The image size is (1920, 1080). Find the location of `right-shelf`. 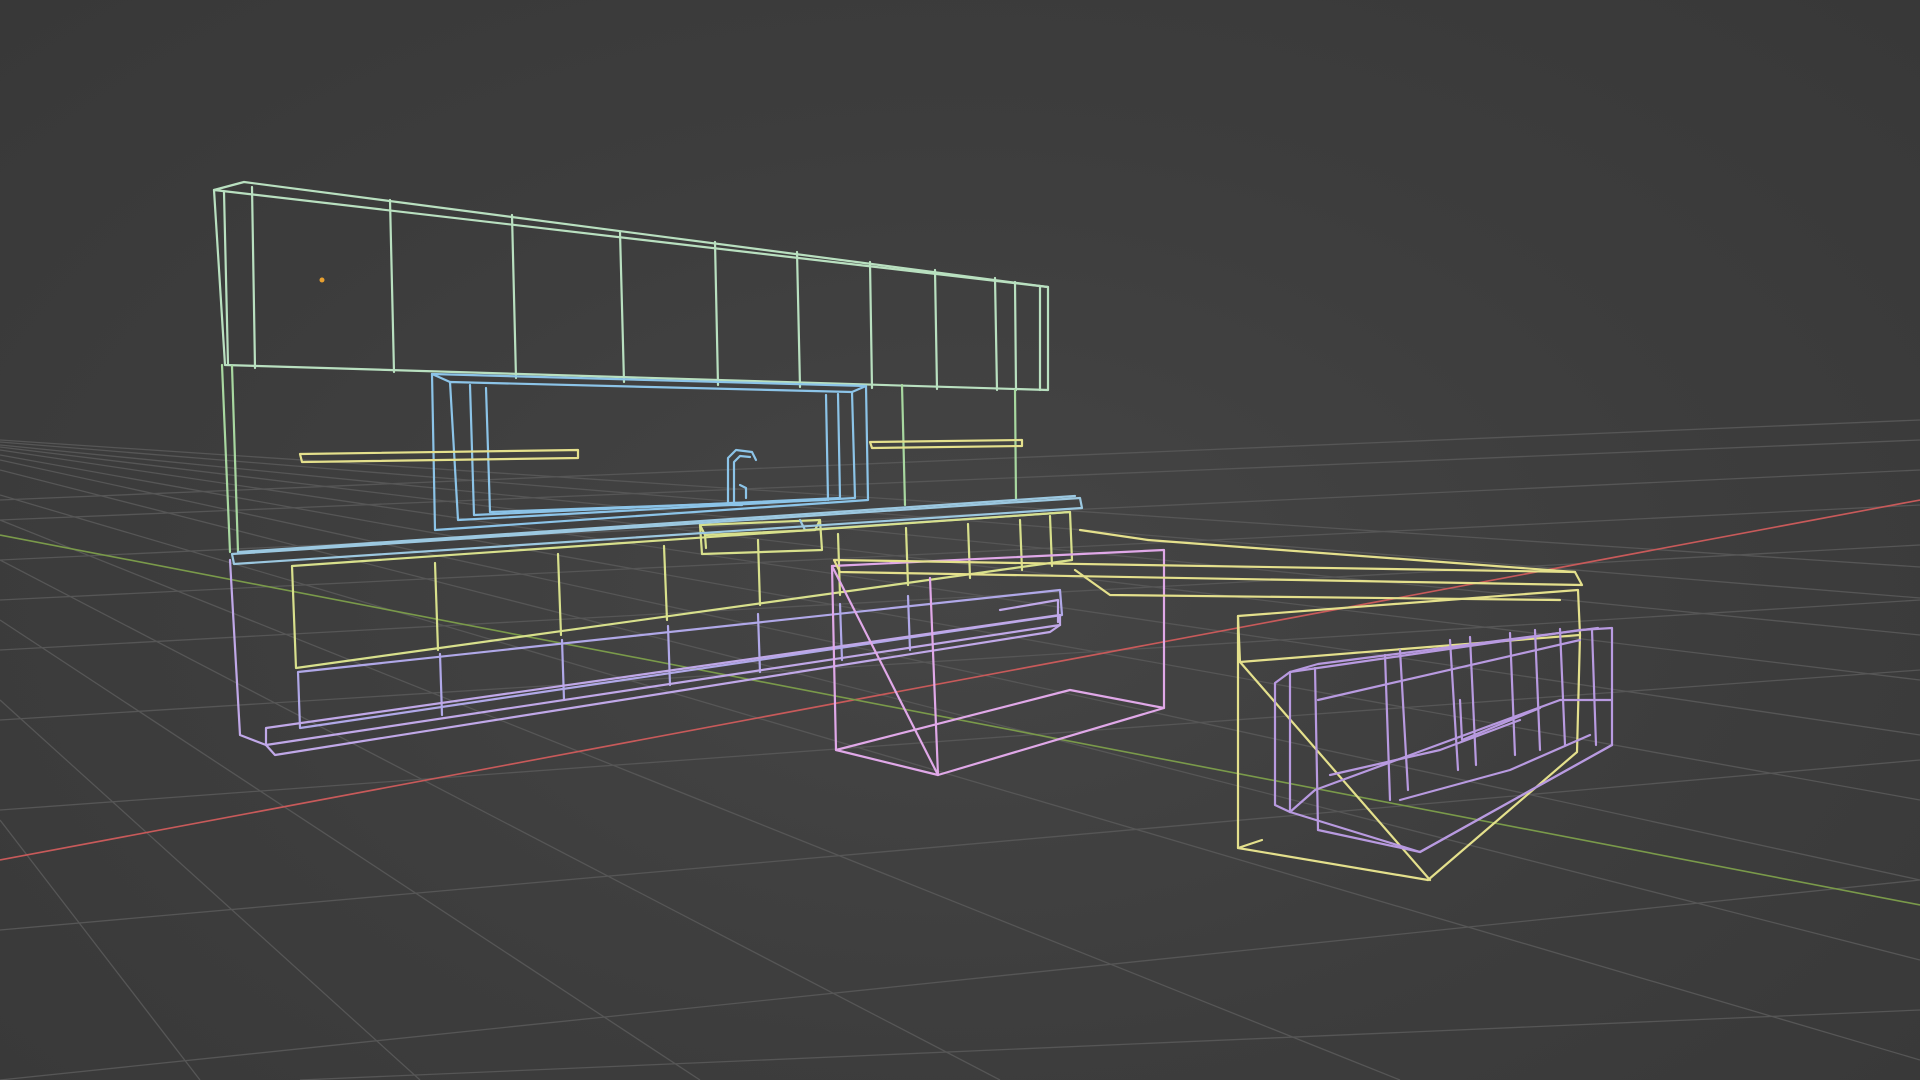

right-shelf is located at coordinates (946, 444).